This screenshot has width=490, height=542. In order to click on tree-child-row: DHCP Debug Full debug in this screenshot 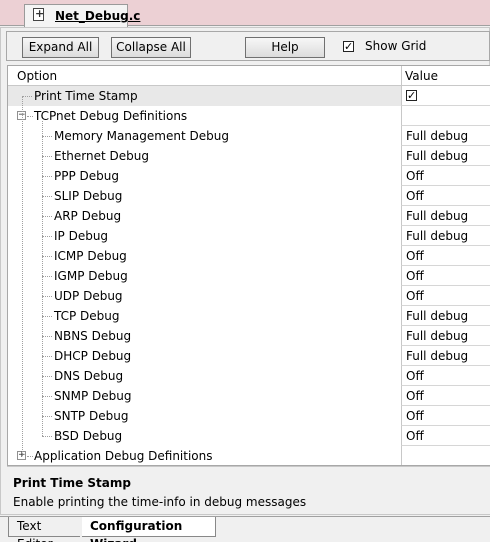, I will do `click(249, 356)`.